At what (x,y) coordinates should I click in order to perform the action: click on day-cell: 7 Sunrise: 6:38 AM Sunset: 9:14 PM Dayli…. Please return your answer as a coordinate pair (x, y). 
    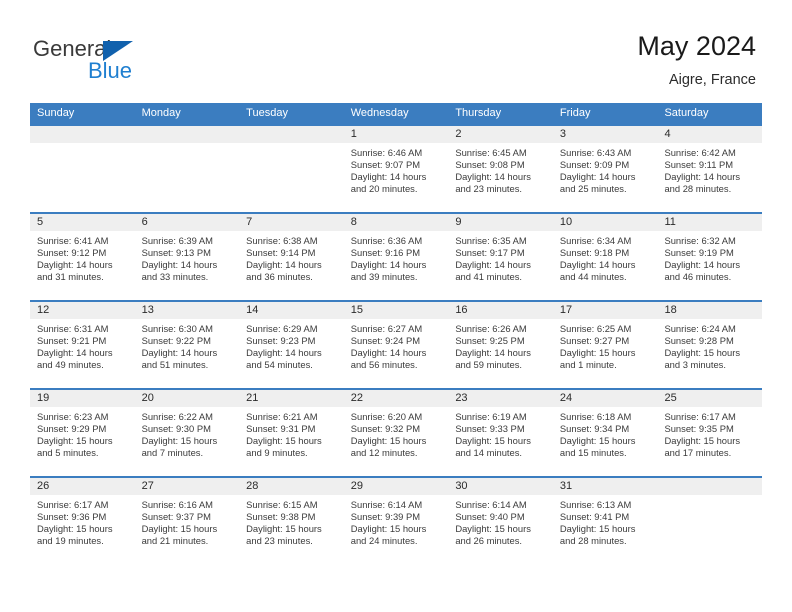
    Looking at the image, I should click on (291, 257).